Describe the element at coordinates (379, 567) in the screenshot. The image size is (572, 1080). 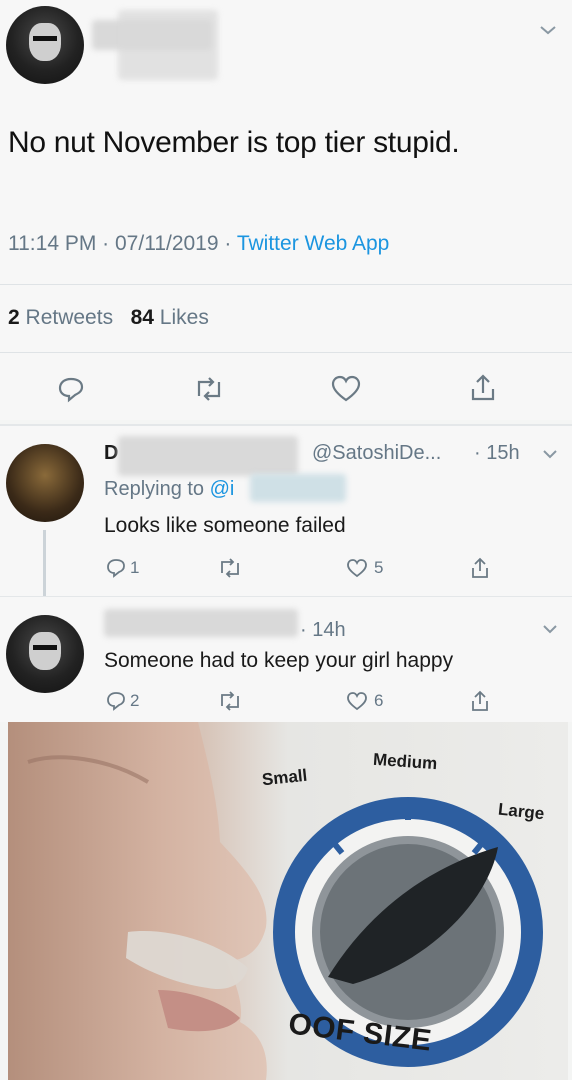
I see `like-count: 5` at that location.